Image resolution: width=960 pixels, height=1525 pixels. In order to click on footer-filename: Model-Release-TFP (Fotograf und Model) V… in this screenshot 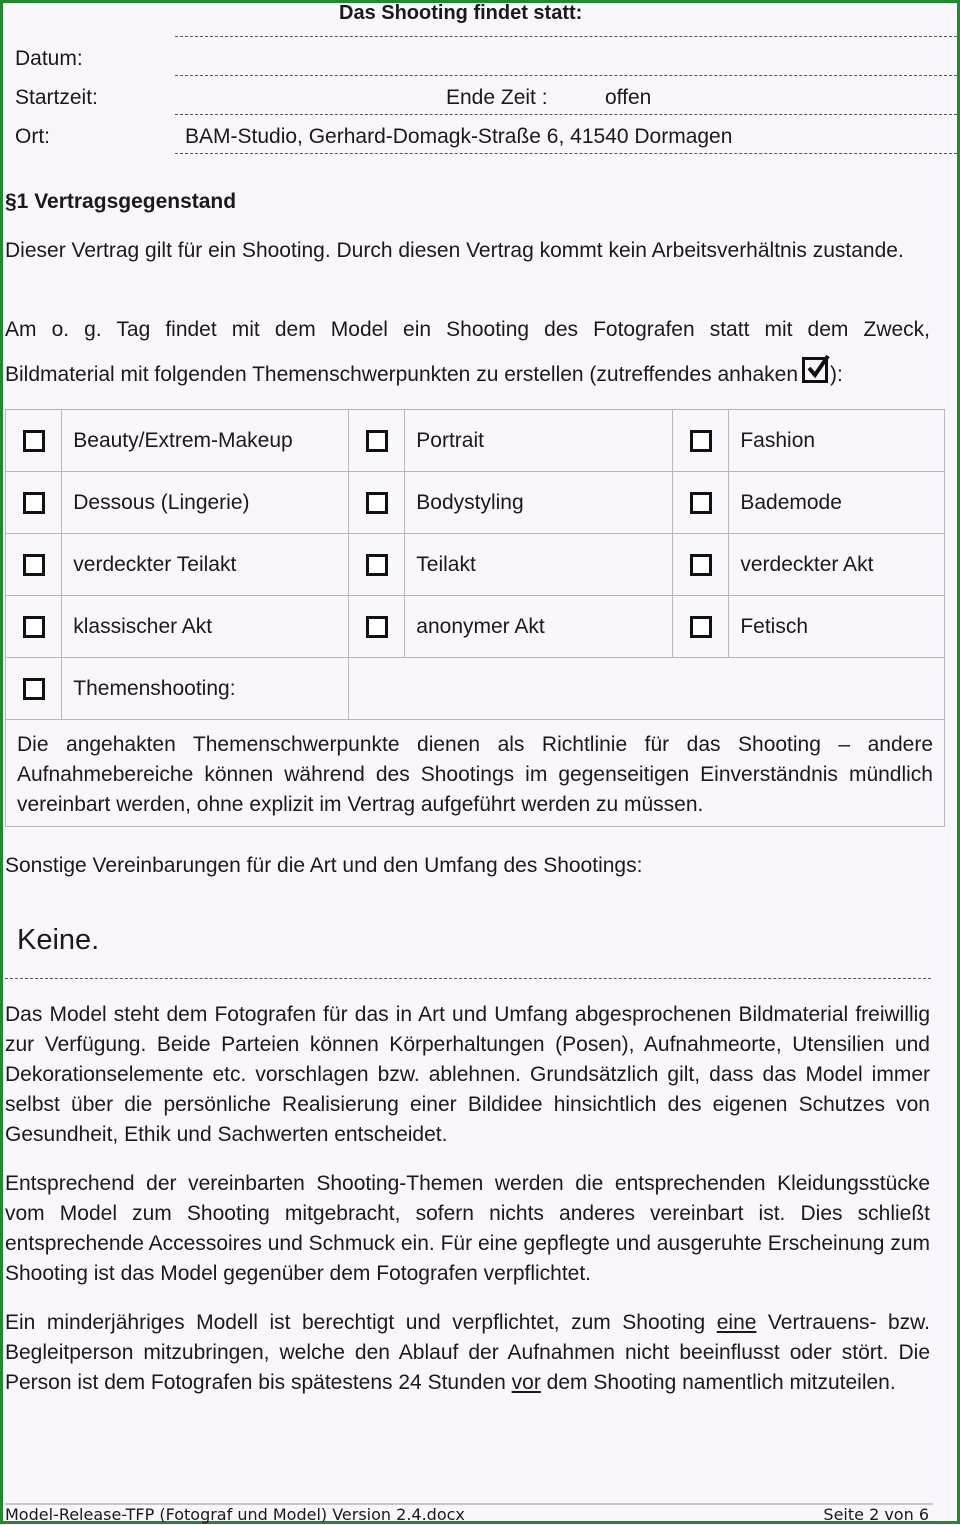, I will do `click(235, 1514)`.